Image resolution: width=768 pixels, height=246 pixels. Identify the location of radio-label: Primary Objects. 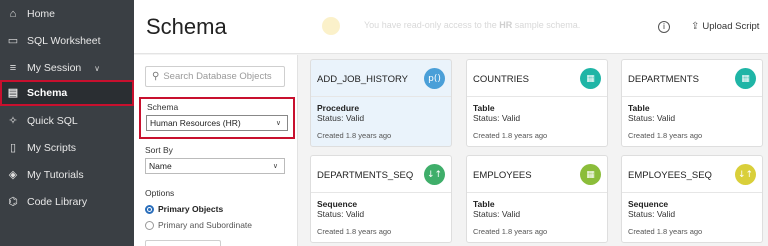
(191, 209).